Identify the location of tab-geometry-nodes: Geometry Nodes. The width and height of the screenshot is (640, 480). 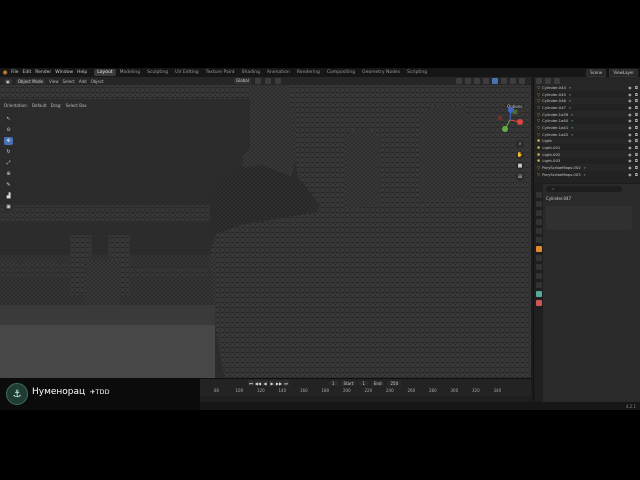
(381, 72).